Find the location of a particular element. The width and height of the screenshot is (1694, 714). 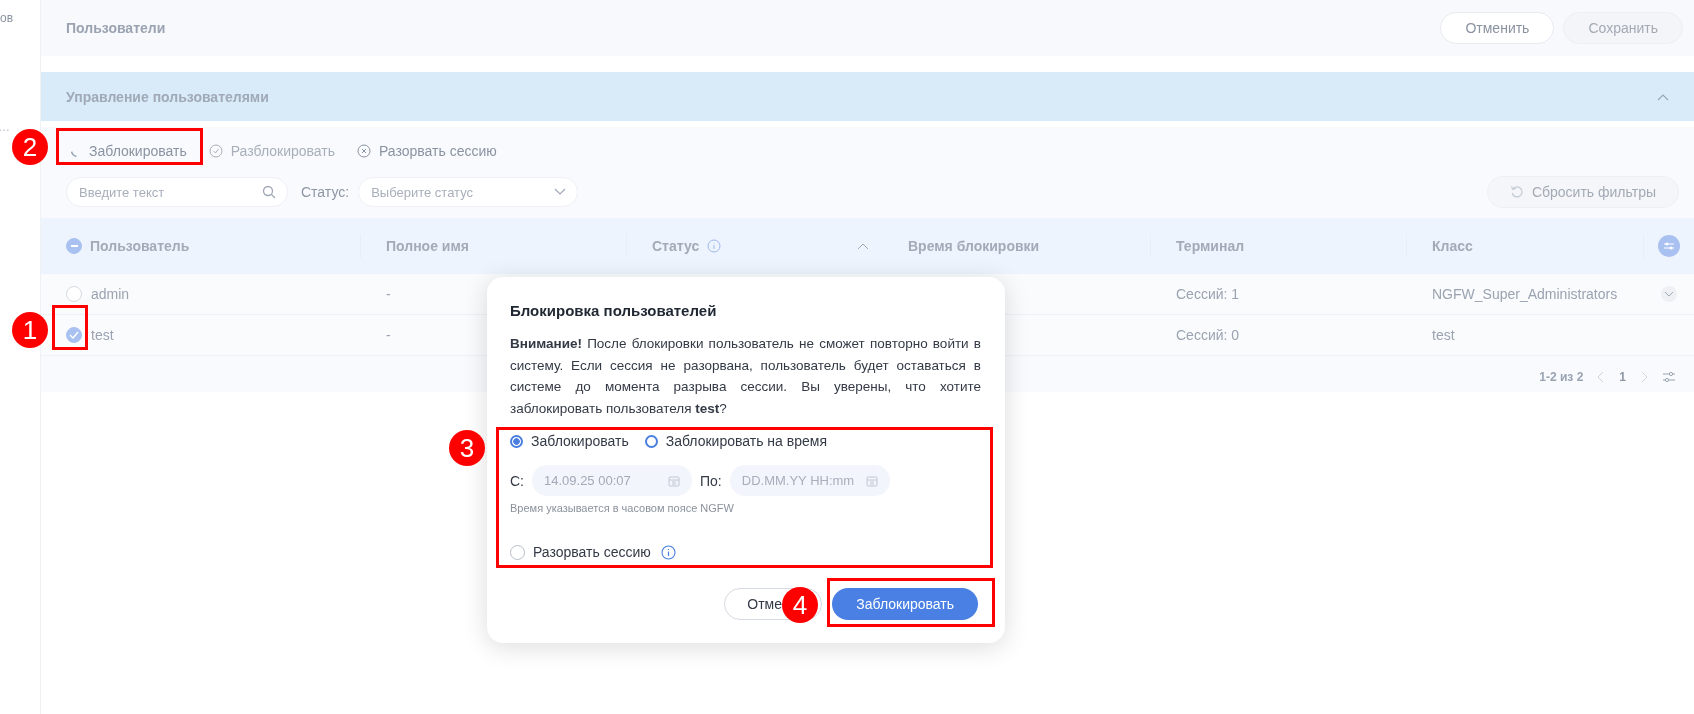

table-cell: Сессий: 0 is located at coordinates (1208, 335).